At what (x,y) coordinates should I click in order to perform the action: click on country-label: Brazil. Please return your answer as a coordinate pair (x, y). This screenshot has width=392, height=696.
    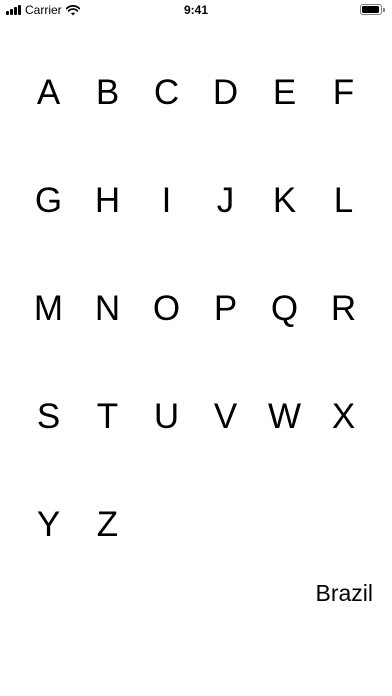
    Looking at the image, I should click on (344, 593).